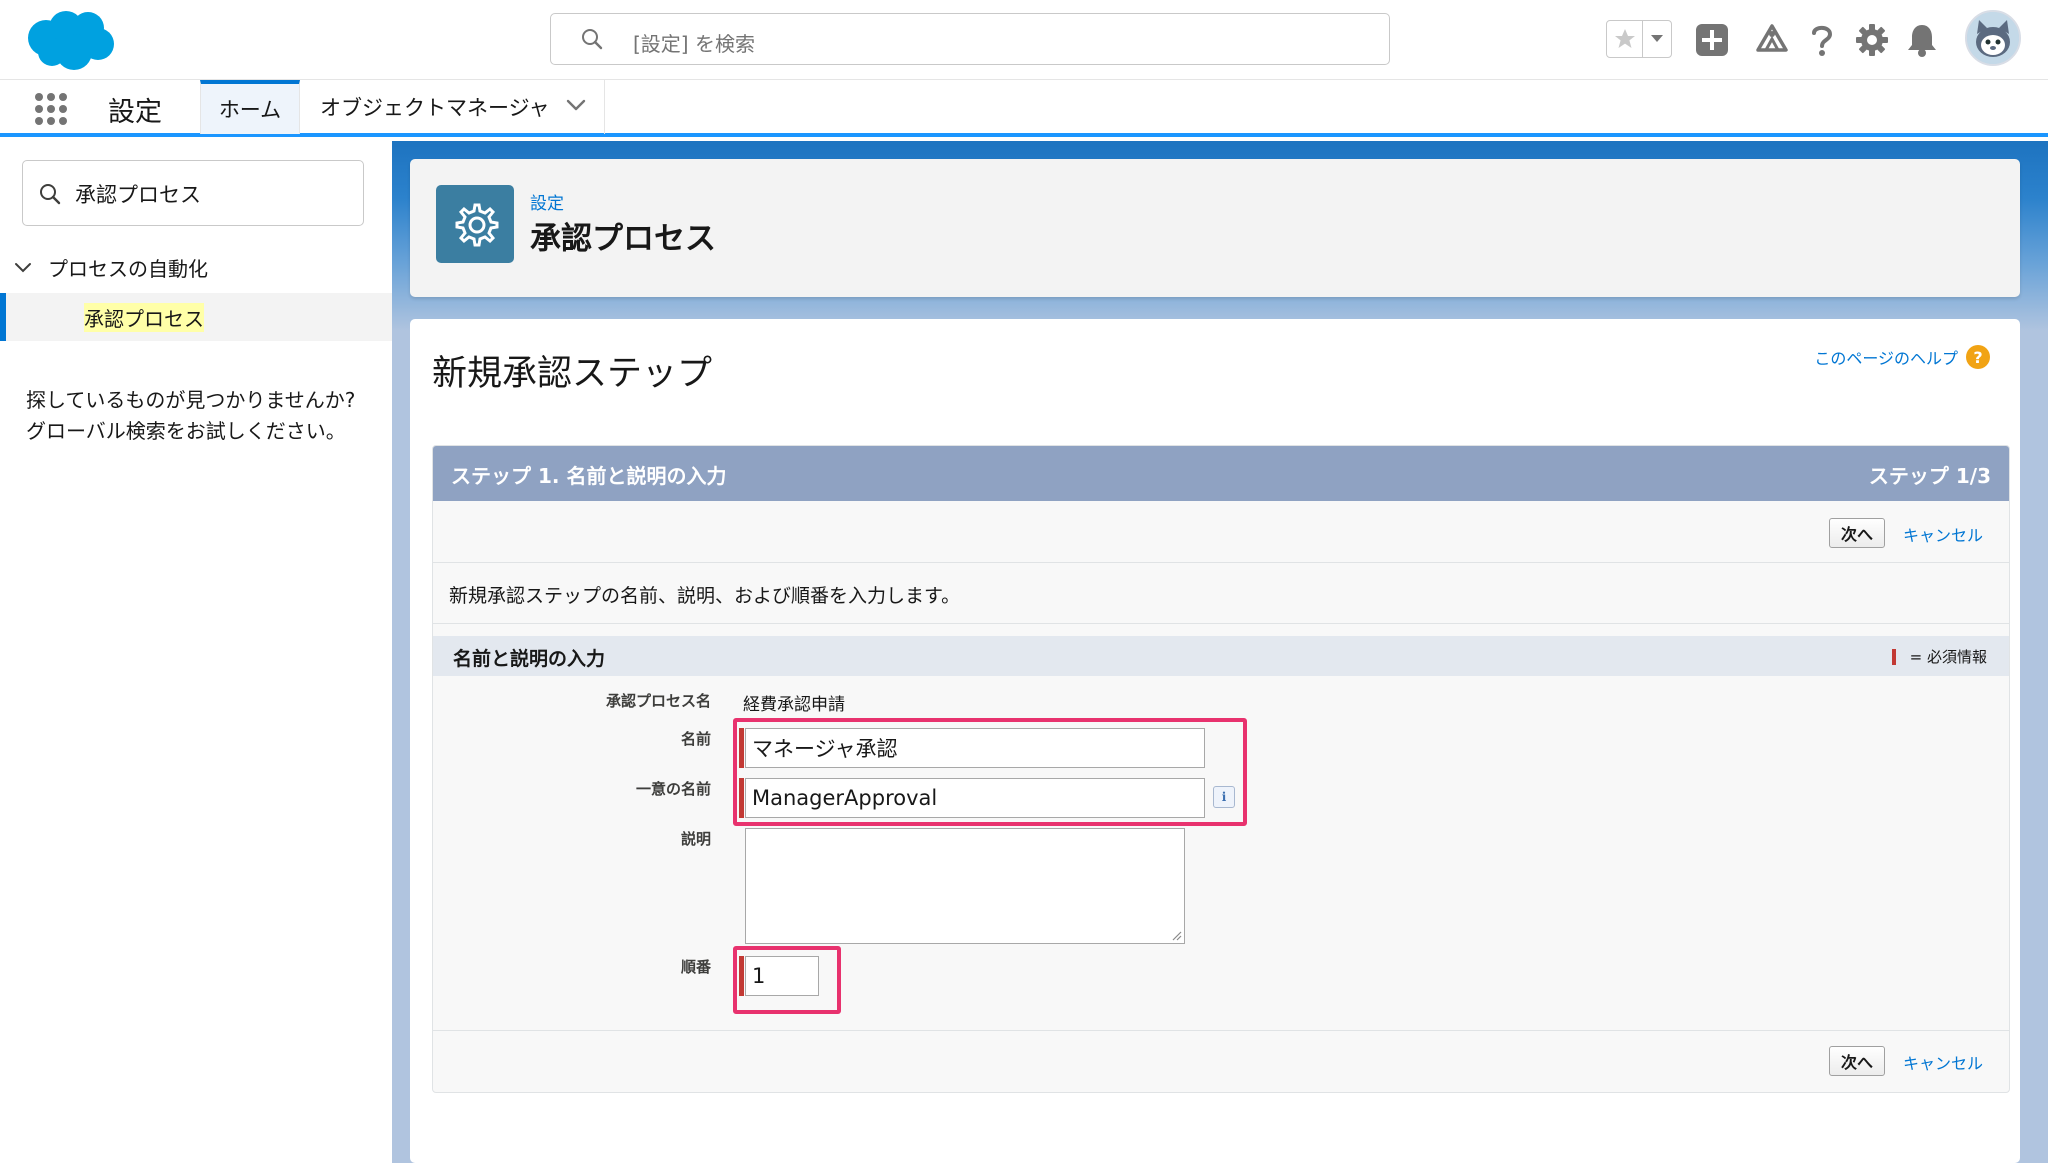 This screenshot has height=1163, width=2048. What do you see at coordinates (1221, 532) in the screenshot?
I see `top-button-row: 次へ キャンセル` at bounding box center [1221, 532].